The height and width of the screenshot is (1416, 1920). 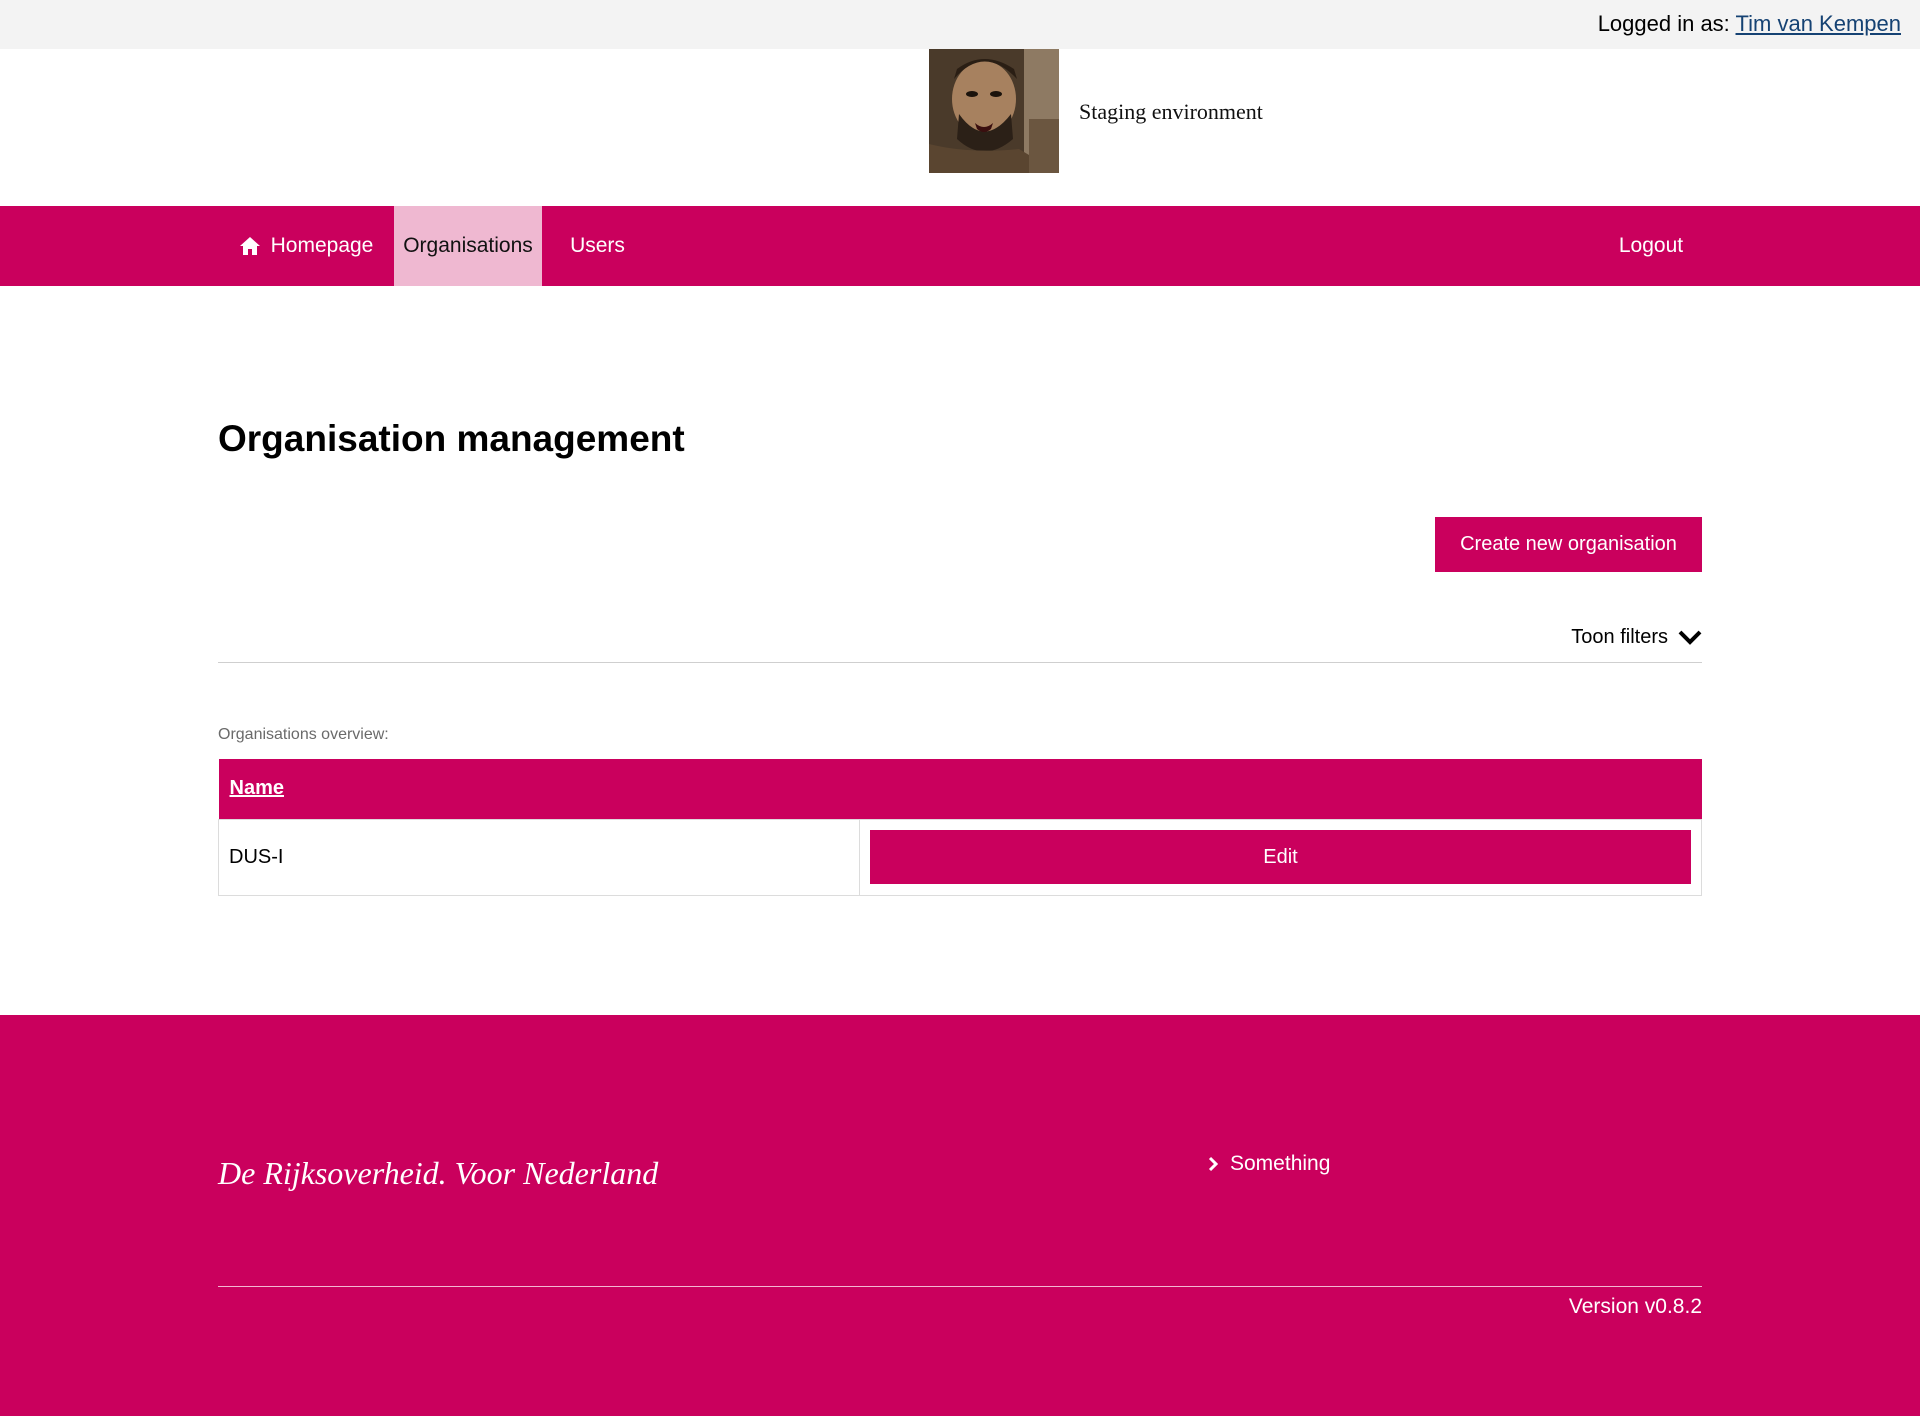 I want to click on home-icon, so click(x=250, y=246).